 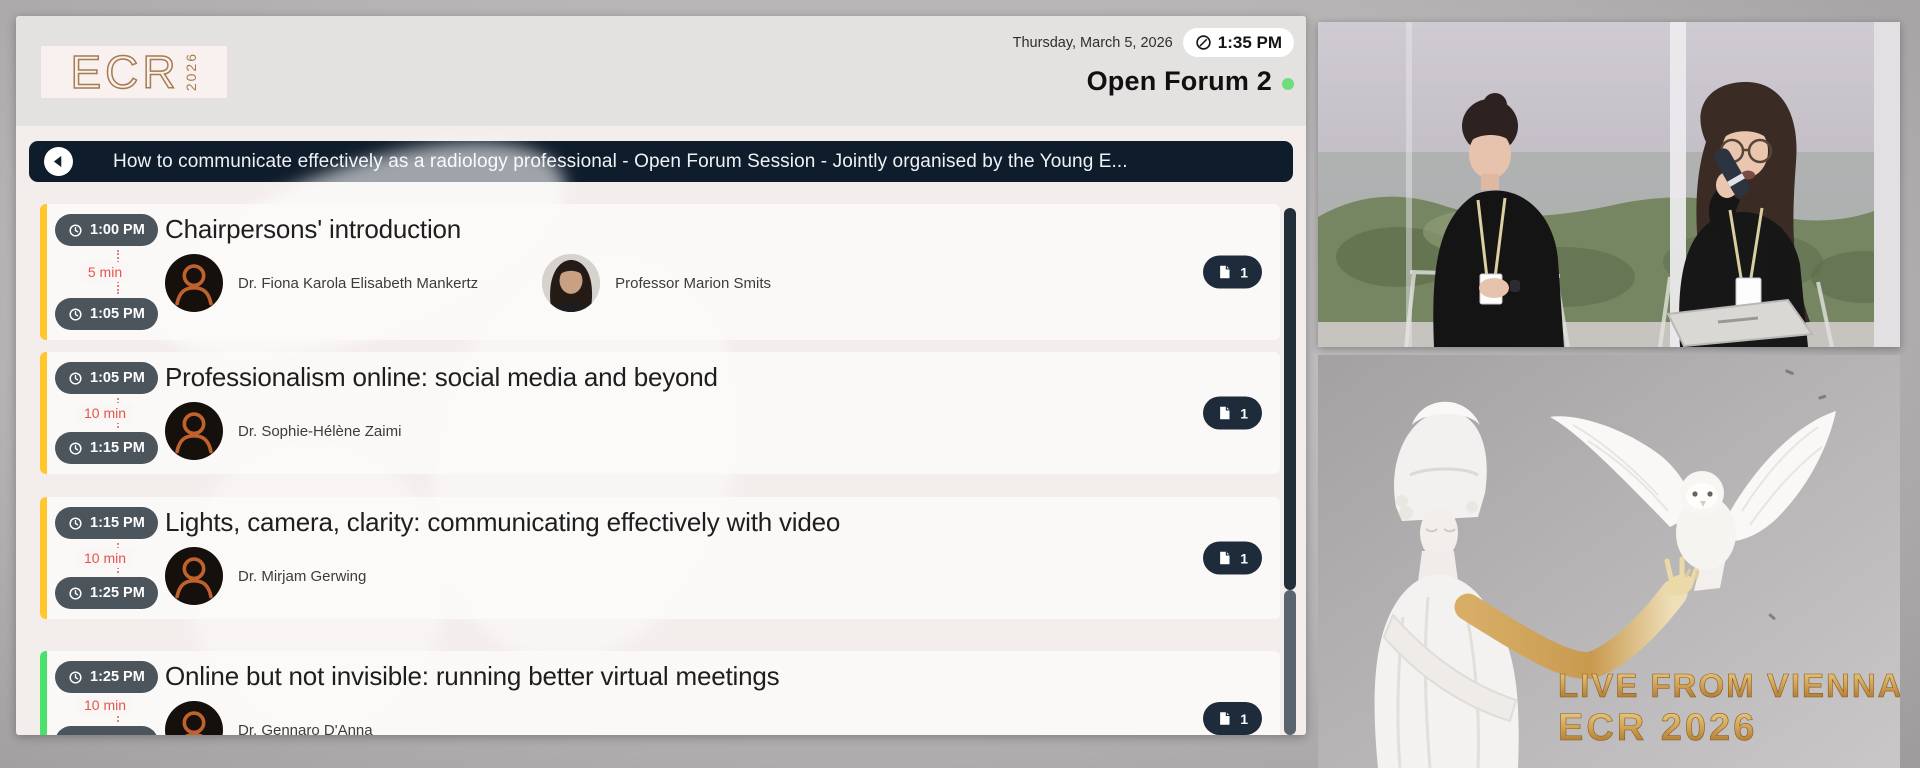 What do you see at coordinates (1290, 662) in the screenshot?
I see `scrollbar-track` at bounding box center [1290, 662].